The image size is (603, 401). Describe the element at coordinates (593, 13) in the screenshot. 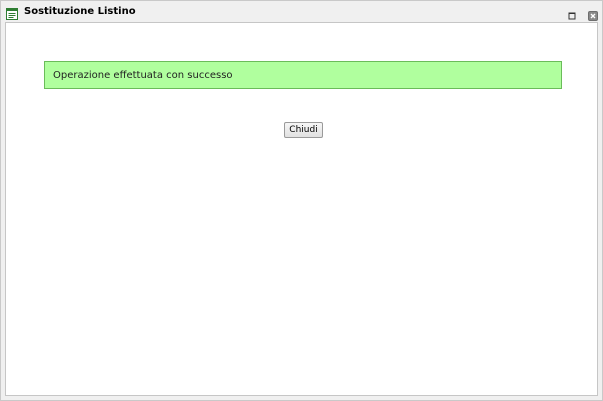

I see `close-icon` at that location.